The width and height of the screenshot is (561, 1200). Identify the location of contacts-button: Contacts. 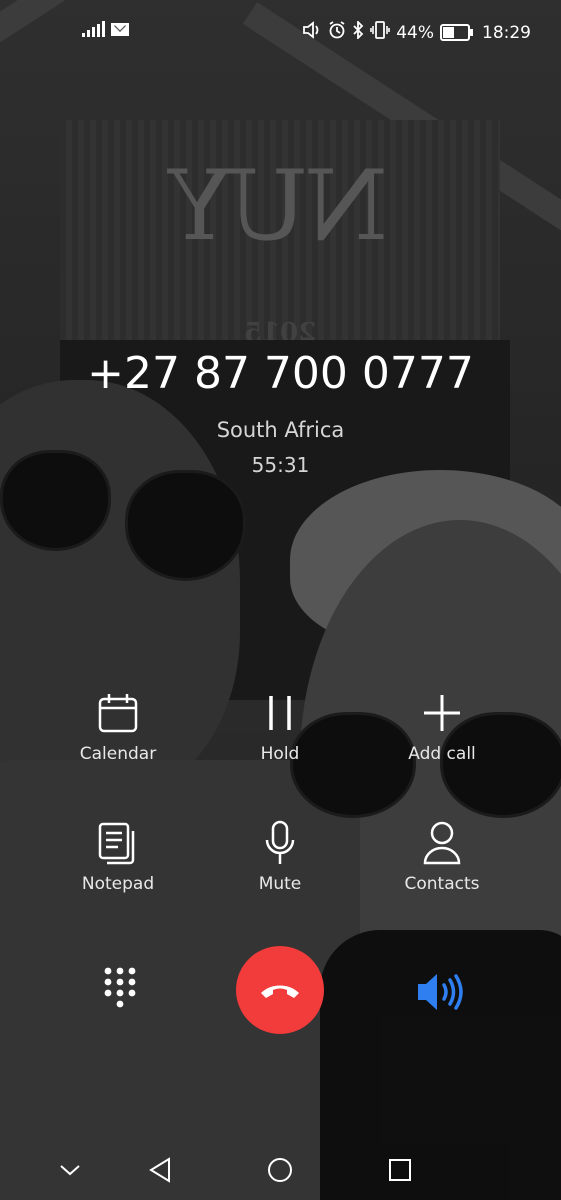
(442, 856).